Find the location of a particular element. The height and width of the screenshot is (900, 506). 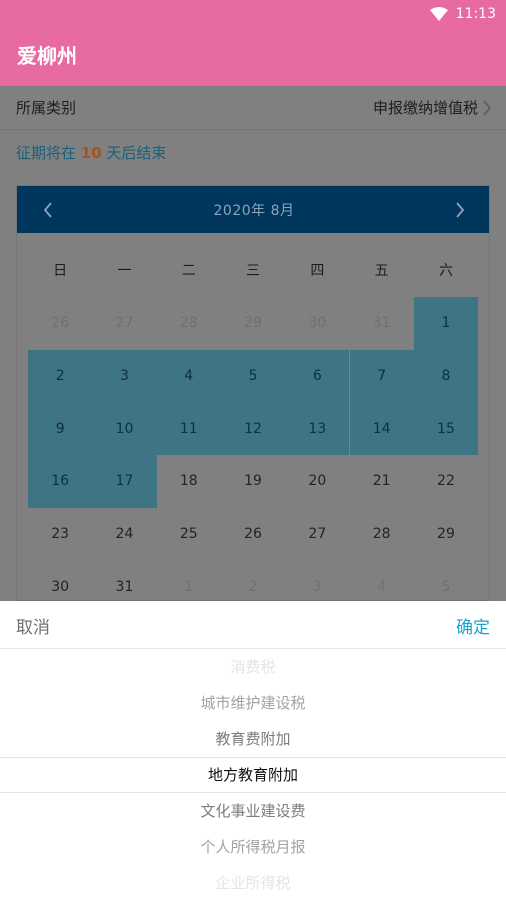

calendar-day: 20 is located at coordinates (317, 481).